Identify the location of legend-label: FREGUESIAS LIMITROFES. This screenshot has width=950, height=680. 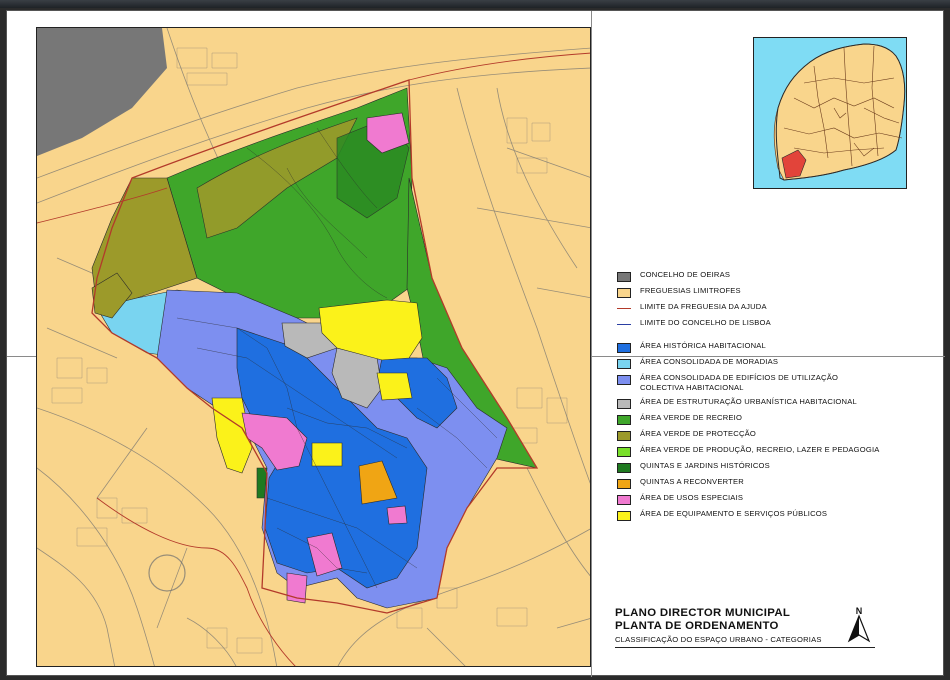
(690, 290).